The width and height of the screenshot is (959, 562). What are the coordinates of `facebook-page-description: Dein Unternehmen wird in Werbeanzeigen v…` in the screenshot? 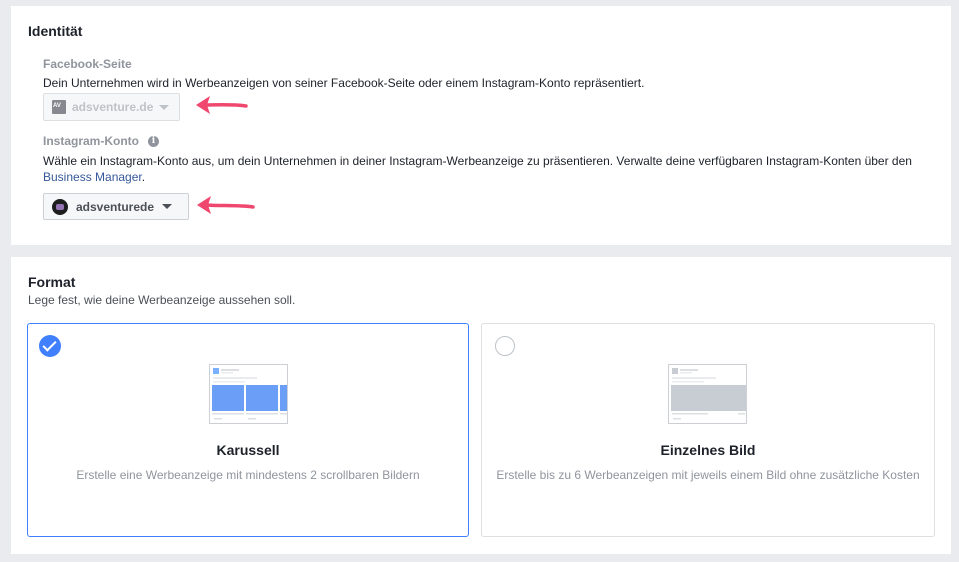 It's located at (344, 83).